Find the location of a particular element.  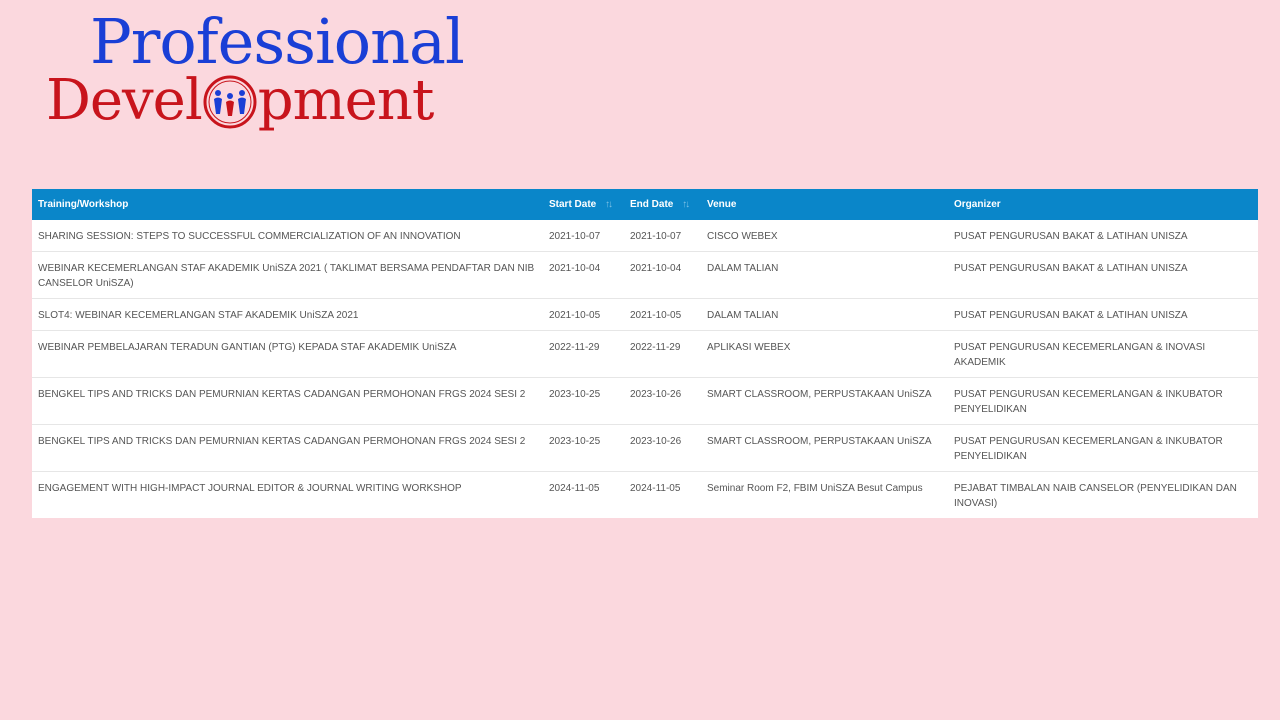

column-header-end-date: End Date ↑↓ is located at coordinates (662, 204).